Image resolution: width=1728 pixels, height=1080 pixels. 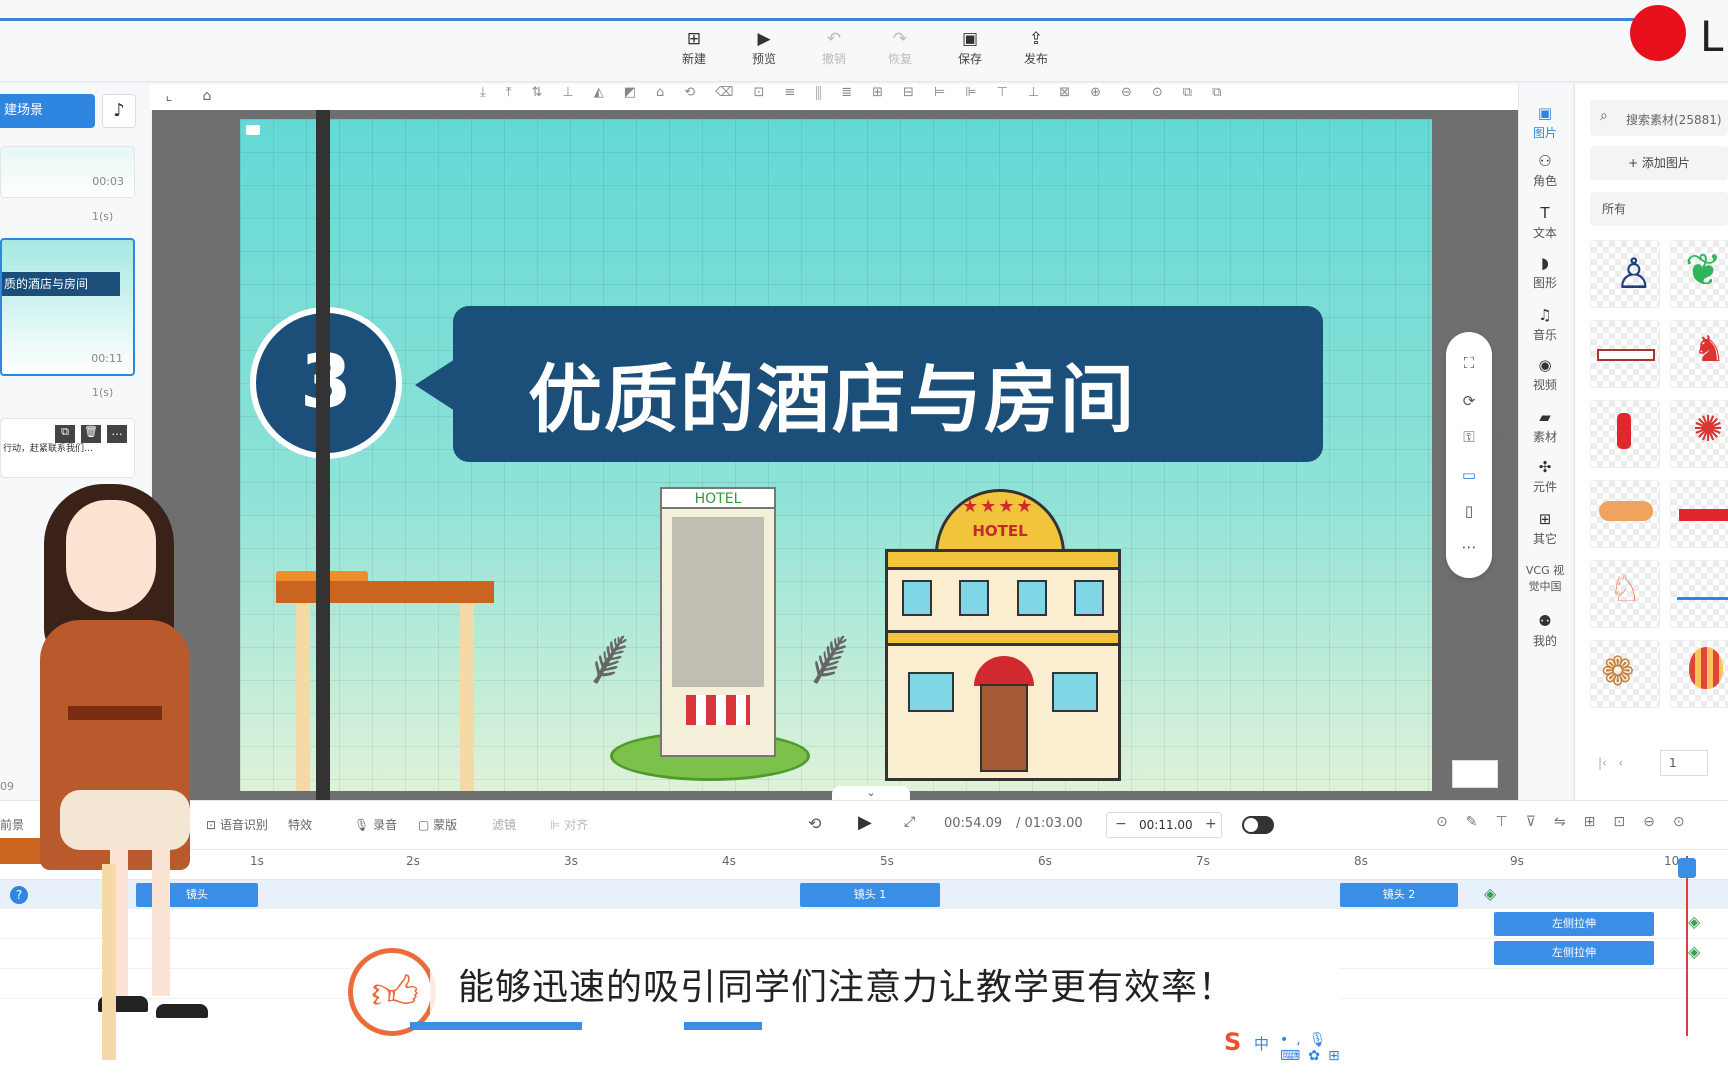 I want to click on tool-mask: ▢ 蒙版, so click(x=437, y=824).